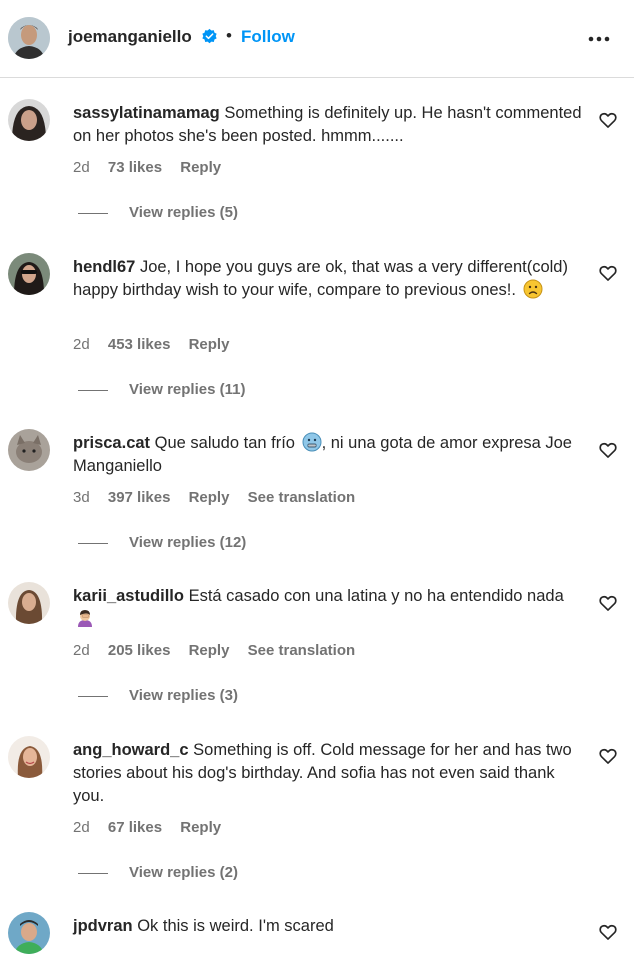  I want to click on comment-likes: 397 likes, so click(139, 497).